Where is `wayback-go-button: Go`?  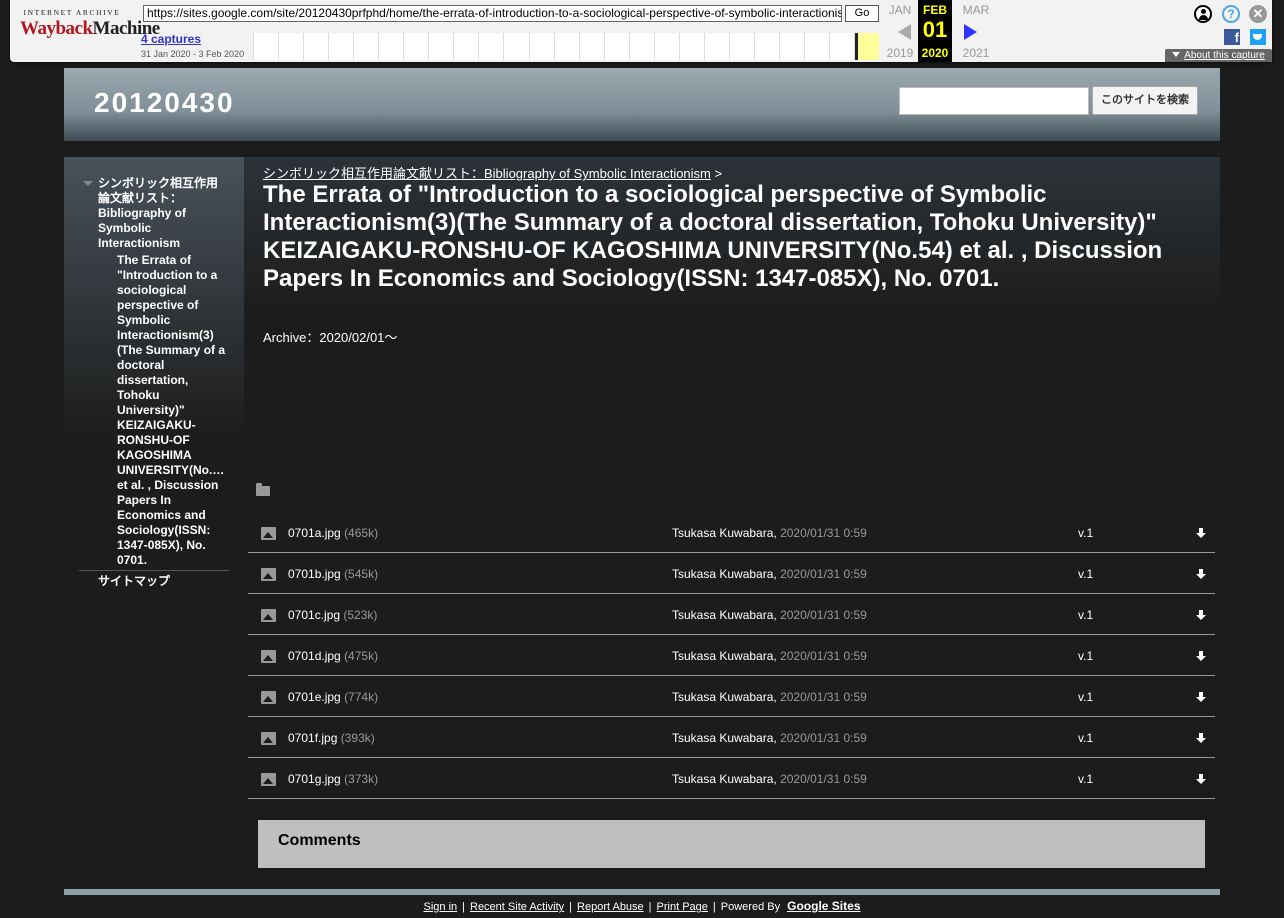 wayback-go-button: Go is located at coordinates (862, 13).